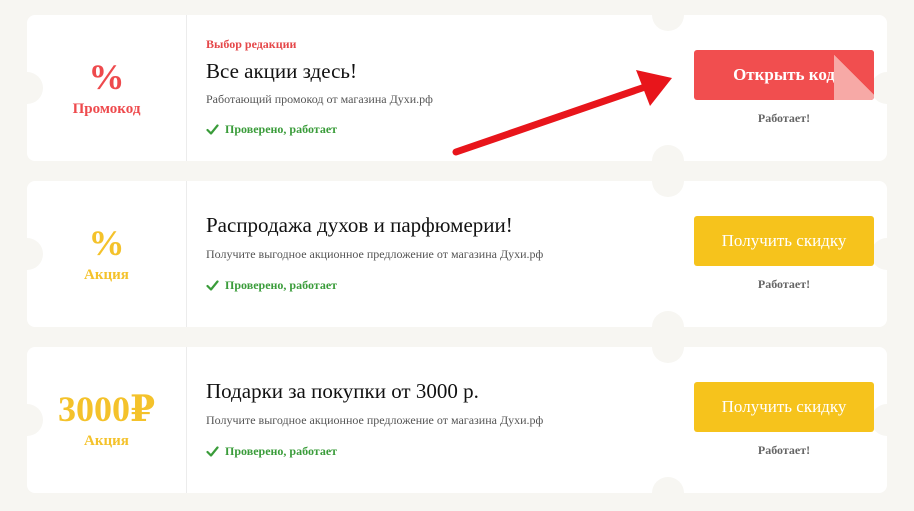  What do you see at coordinates (319, 99) in the screenshot?
I see `offer-description: Работающий промокод от магазина Духи.рф` at bounding box center [319, 99].